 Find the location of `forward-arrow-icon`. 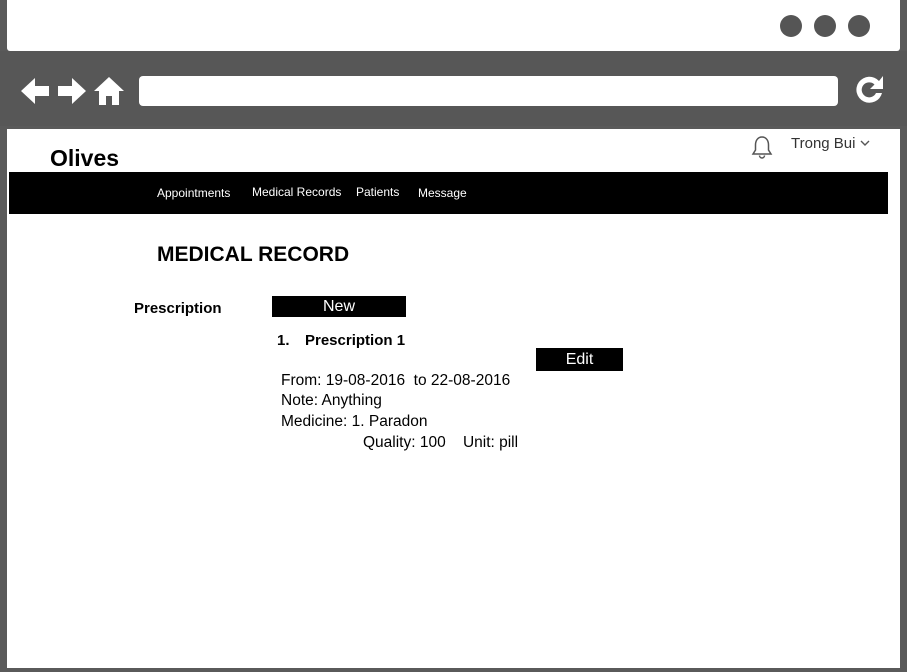

forward-arrow-icon is located at coordinates (72, 91).